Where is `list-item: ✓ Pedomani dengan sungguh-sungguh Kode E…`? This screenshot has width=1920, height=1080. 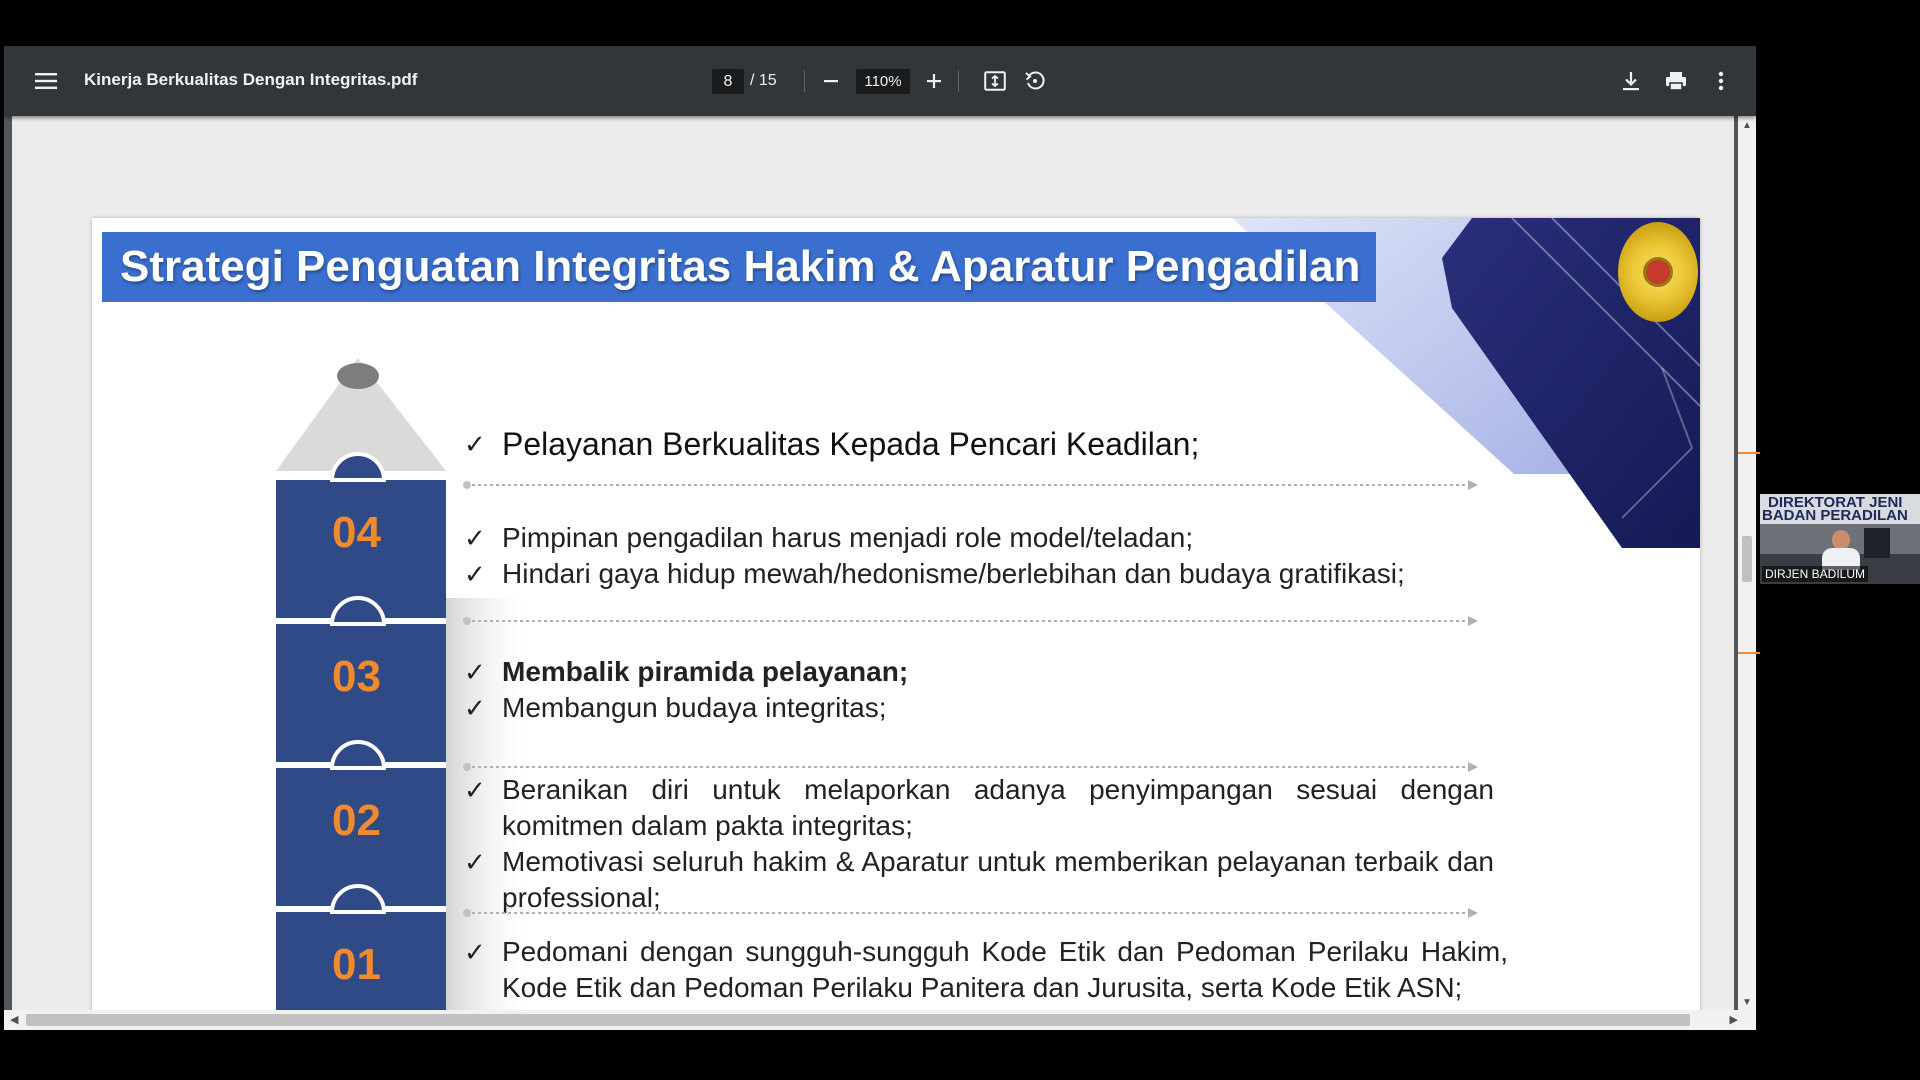
list-item: ✓ Pedomani dengan sungguh-sungguh Kode E… is located at coordinates (986, 970).